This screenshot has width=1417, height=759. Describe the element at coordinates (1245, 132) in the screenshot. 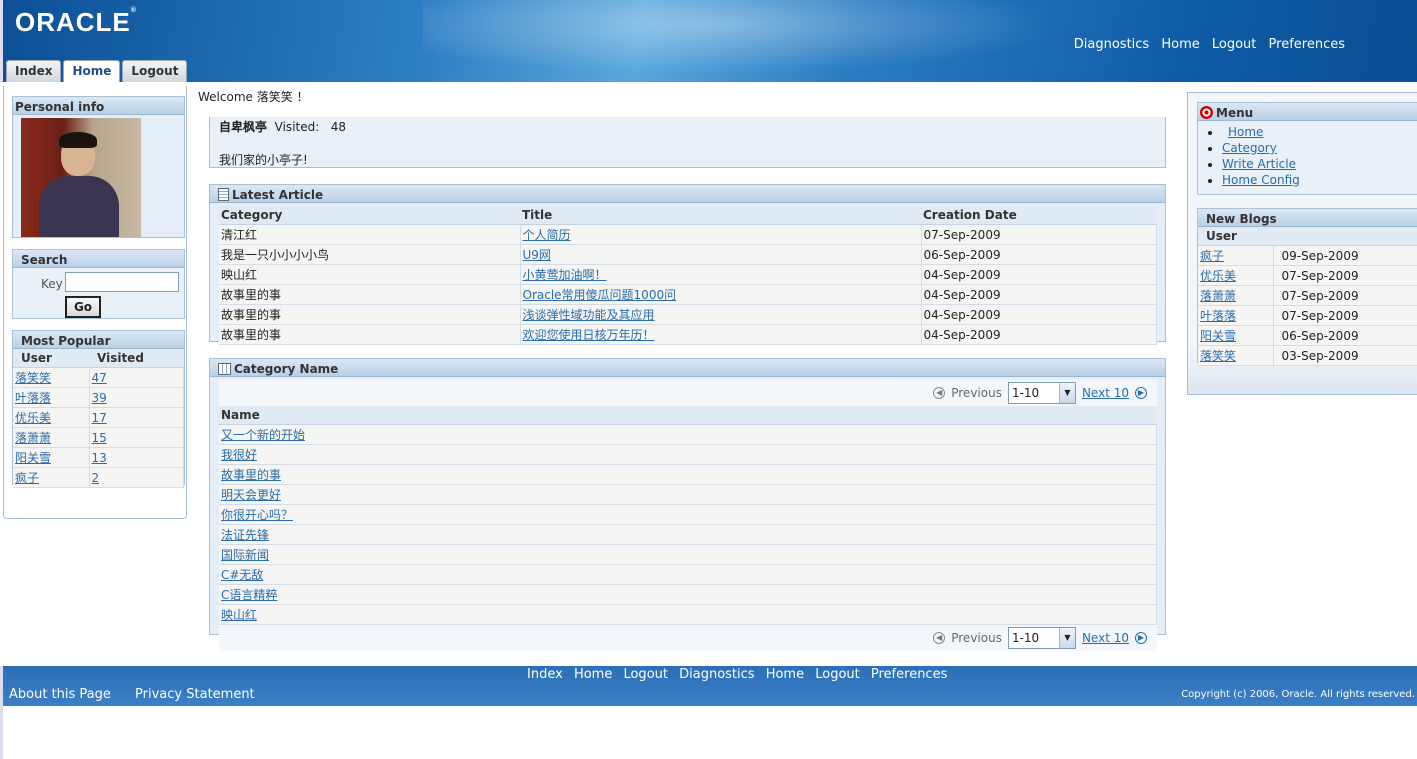

I see `menu-item-home: Home` at that location.